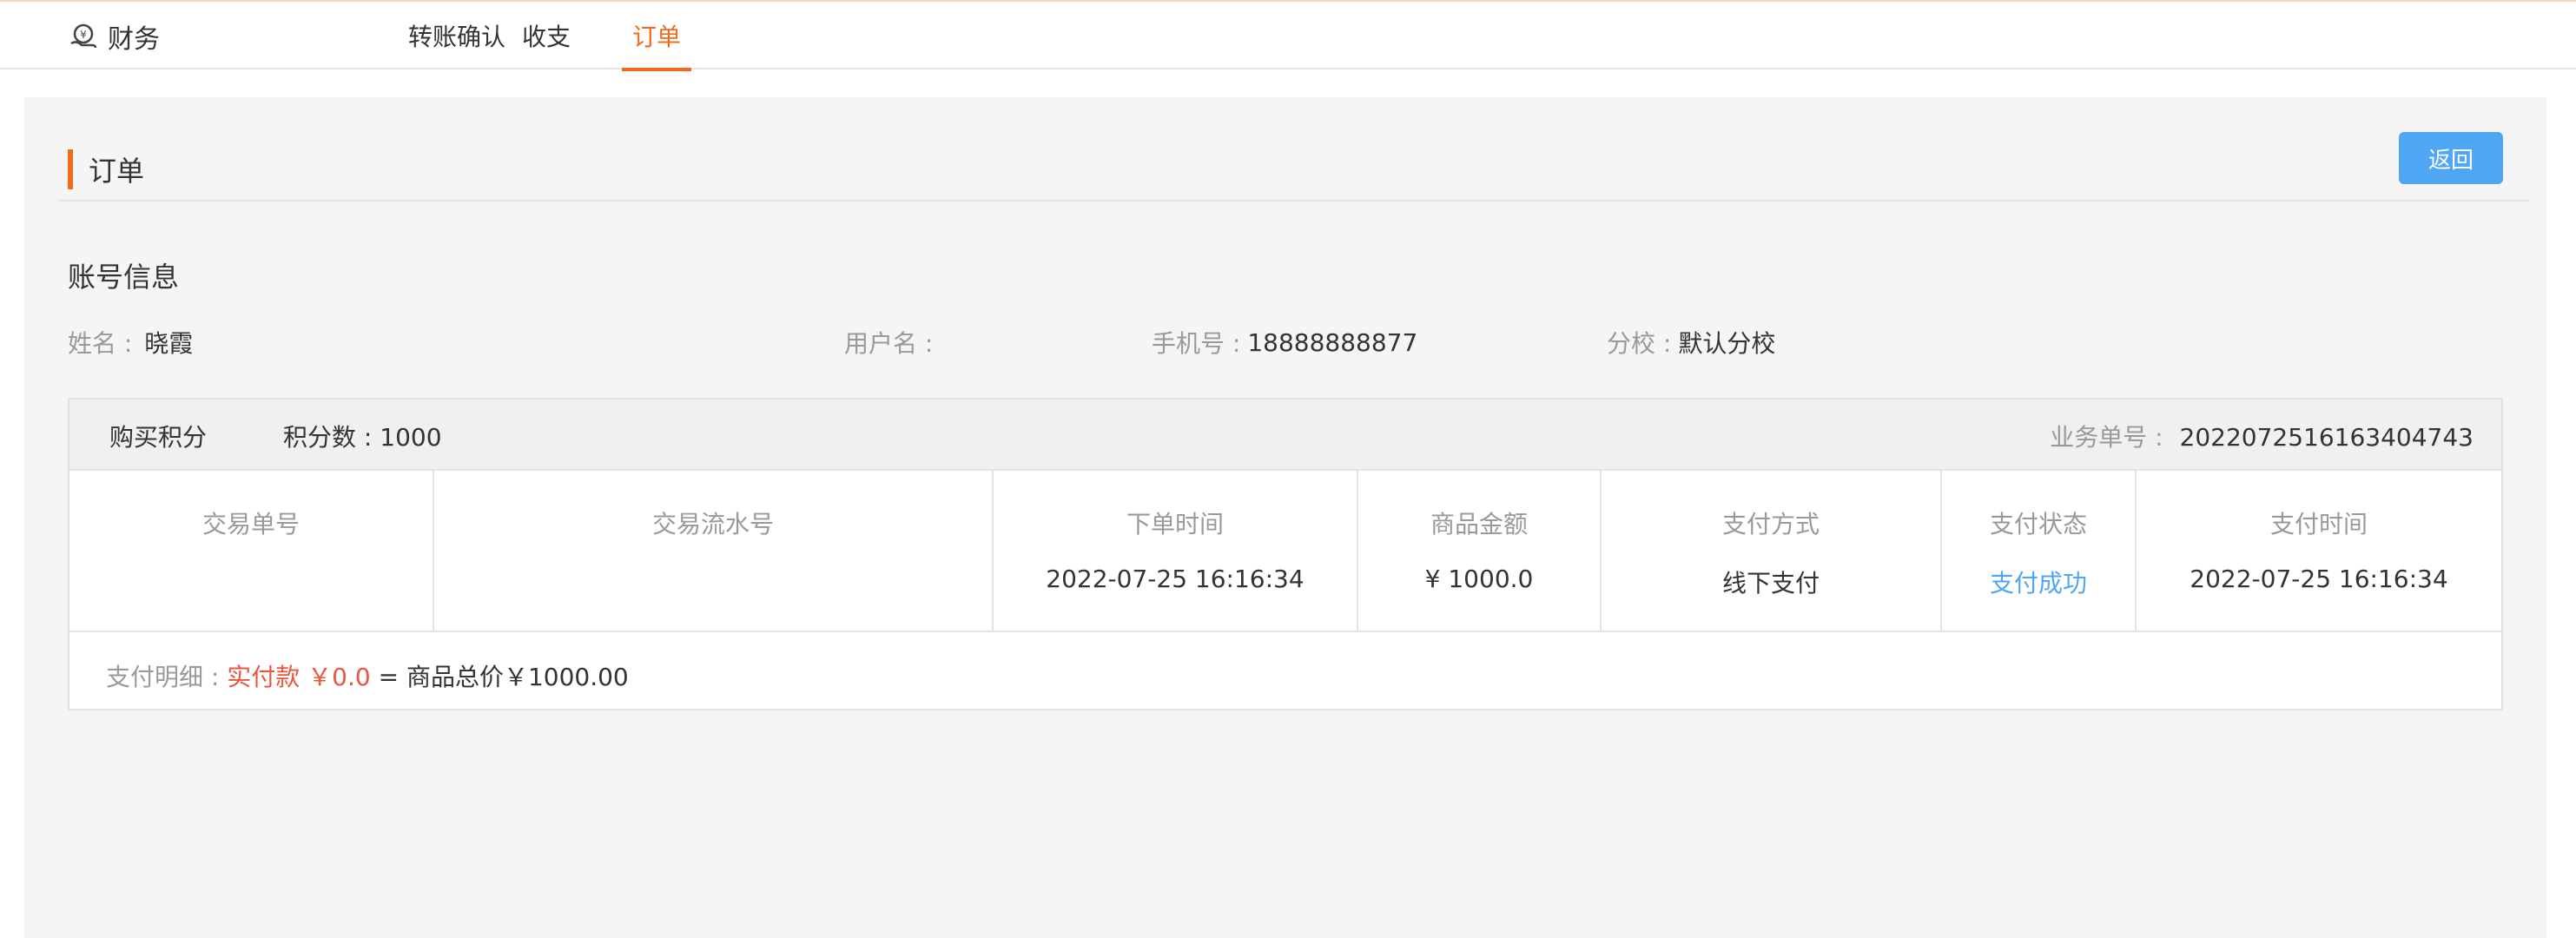 Image resolution: width=2576 pixels, height=938 pixels. I want to click on name-label: 姓名 :, so click(100, 343).